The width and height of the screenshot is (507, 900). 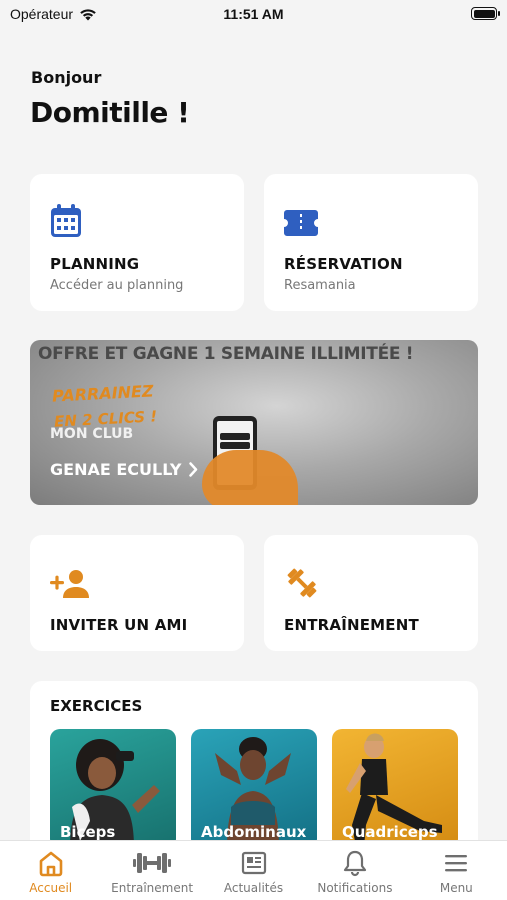 I want to click on club-name: GENAE ECULLY, so click(x=116, y=469).